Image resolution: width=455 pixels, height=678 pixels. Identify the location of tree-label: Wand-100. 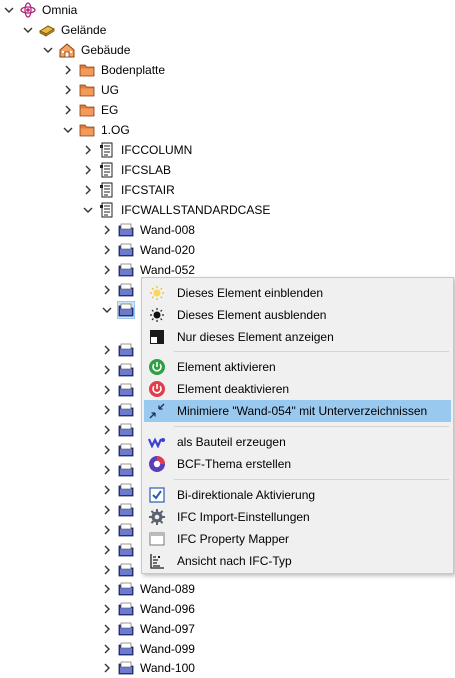
(167, 667).